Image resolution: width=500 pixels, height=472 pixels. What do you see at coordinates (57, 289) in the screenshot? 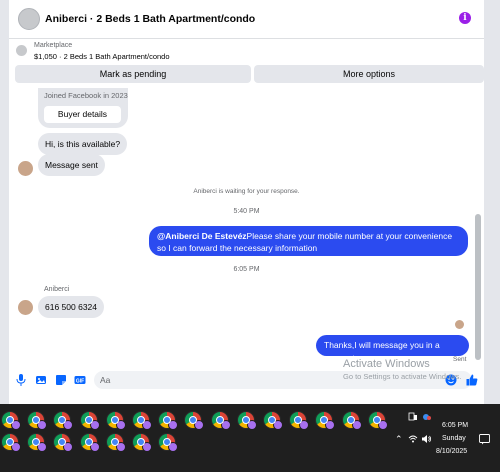
I see `sender-name: Aniberci` at bounding box center [57, 289].